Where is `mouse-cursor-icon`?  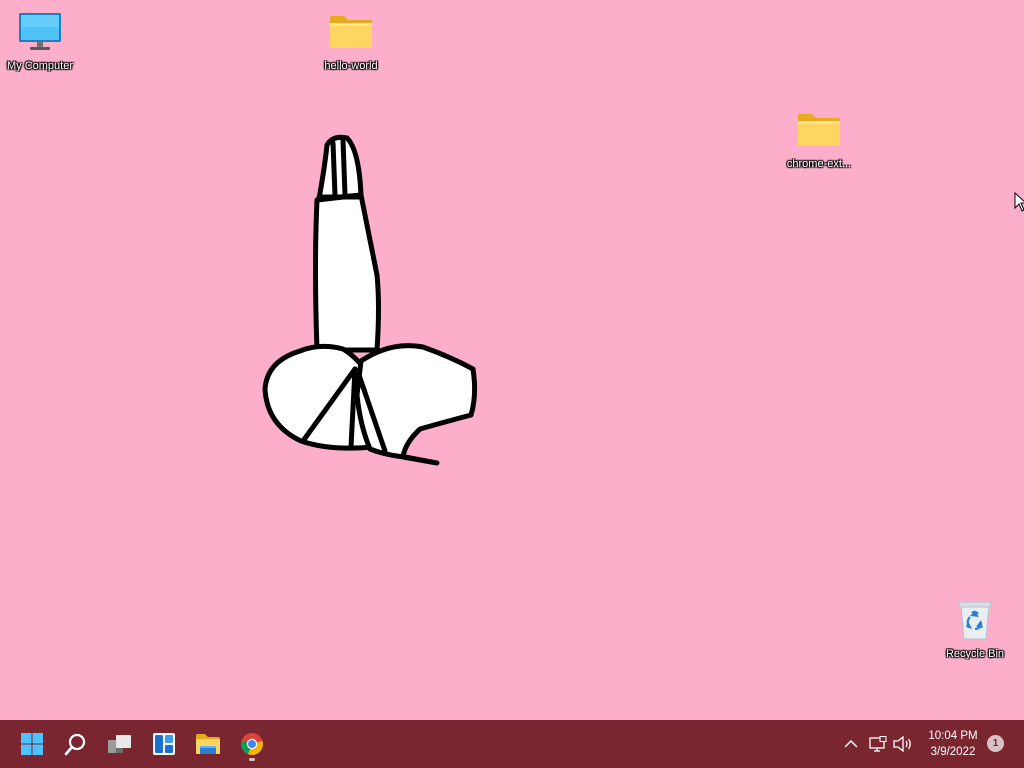 mouse-cursor-icon is located at coordinates (1019, 202).